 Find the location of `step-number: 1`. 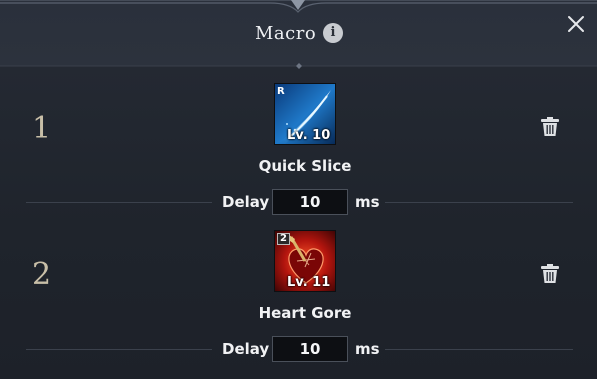

step-number: 1 is located at coordinates (42, 128).